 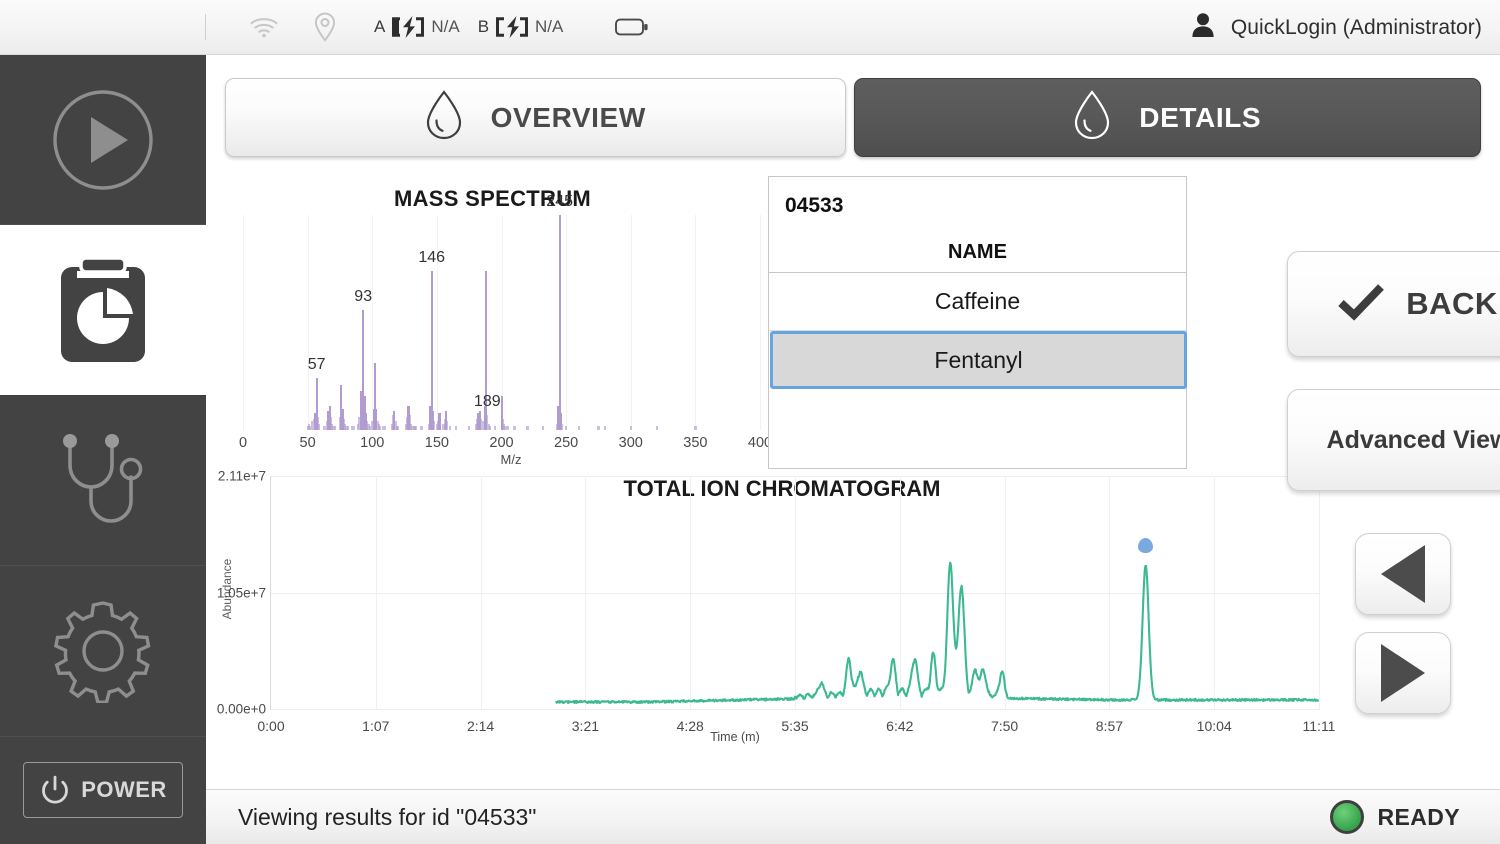 What do you see at coordinates (480, 726) in the screenshot?
I see `x-tick-label: 2:14` at bounding box center [480, 726].